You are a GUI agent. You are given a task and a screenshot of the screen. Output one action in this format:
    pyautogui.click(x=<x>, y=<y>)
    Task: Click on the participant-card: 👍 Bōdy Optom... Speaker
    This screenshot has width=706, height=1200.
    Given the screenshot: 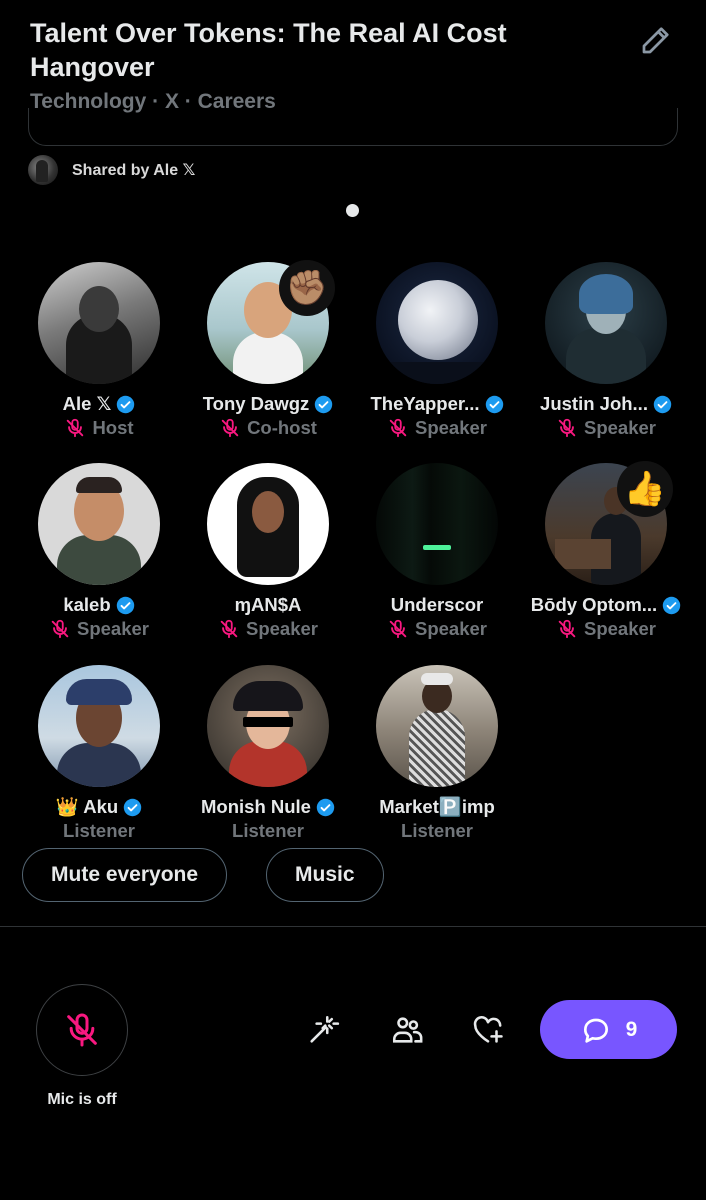 What is the action you would take?
    pyautogui.click(x=606, y=551)
    